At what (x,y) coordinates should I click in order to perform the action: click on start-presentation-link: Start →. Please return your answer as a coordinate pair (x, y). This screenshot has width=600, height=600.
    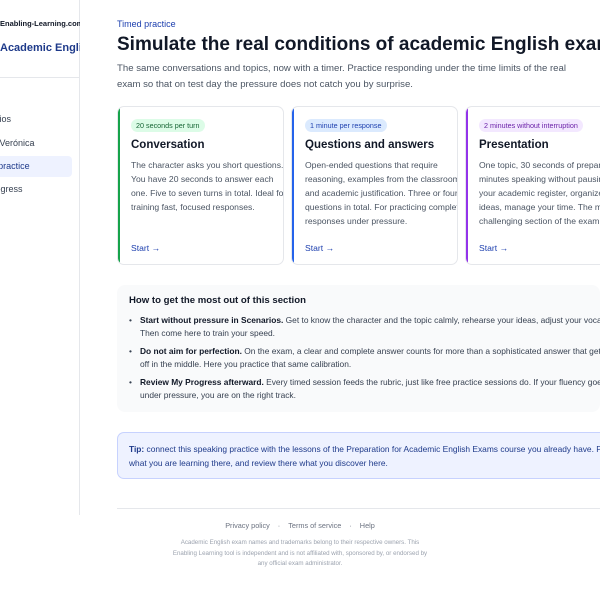
    Looking at the image, I should click on (493, 248).